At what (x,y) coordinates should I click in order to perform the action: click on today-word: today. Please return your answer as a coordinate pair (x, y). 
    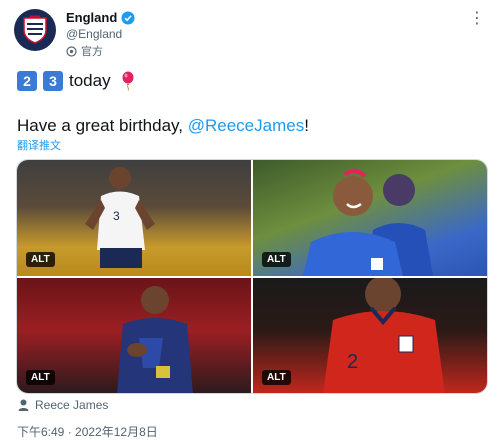
    Looking at the image, I should click on (90, 80).